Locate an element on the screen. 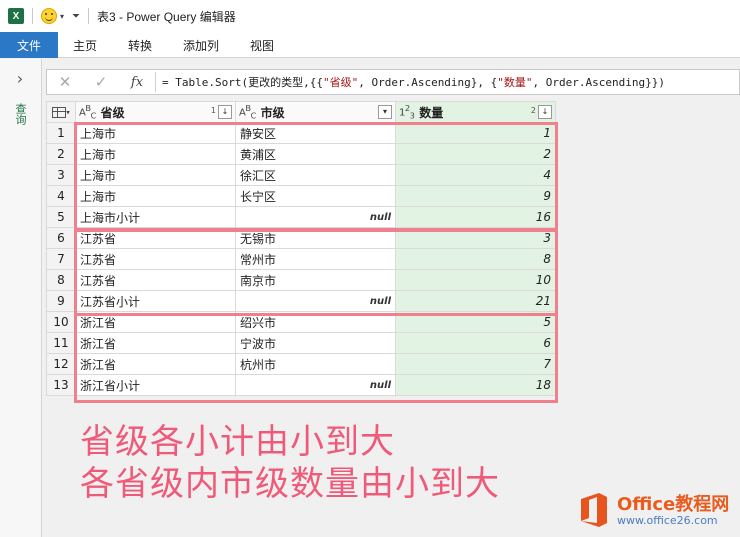 The height and width of the screenshot is (537, 740). cell-quantity: 3 is located at coordinates (475, 238).